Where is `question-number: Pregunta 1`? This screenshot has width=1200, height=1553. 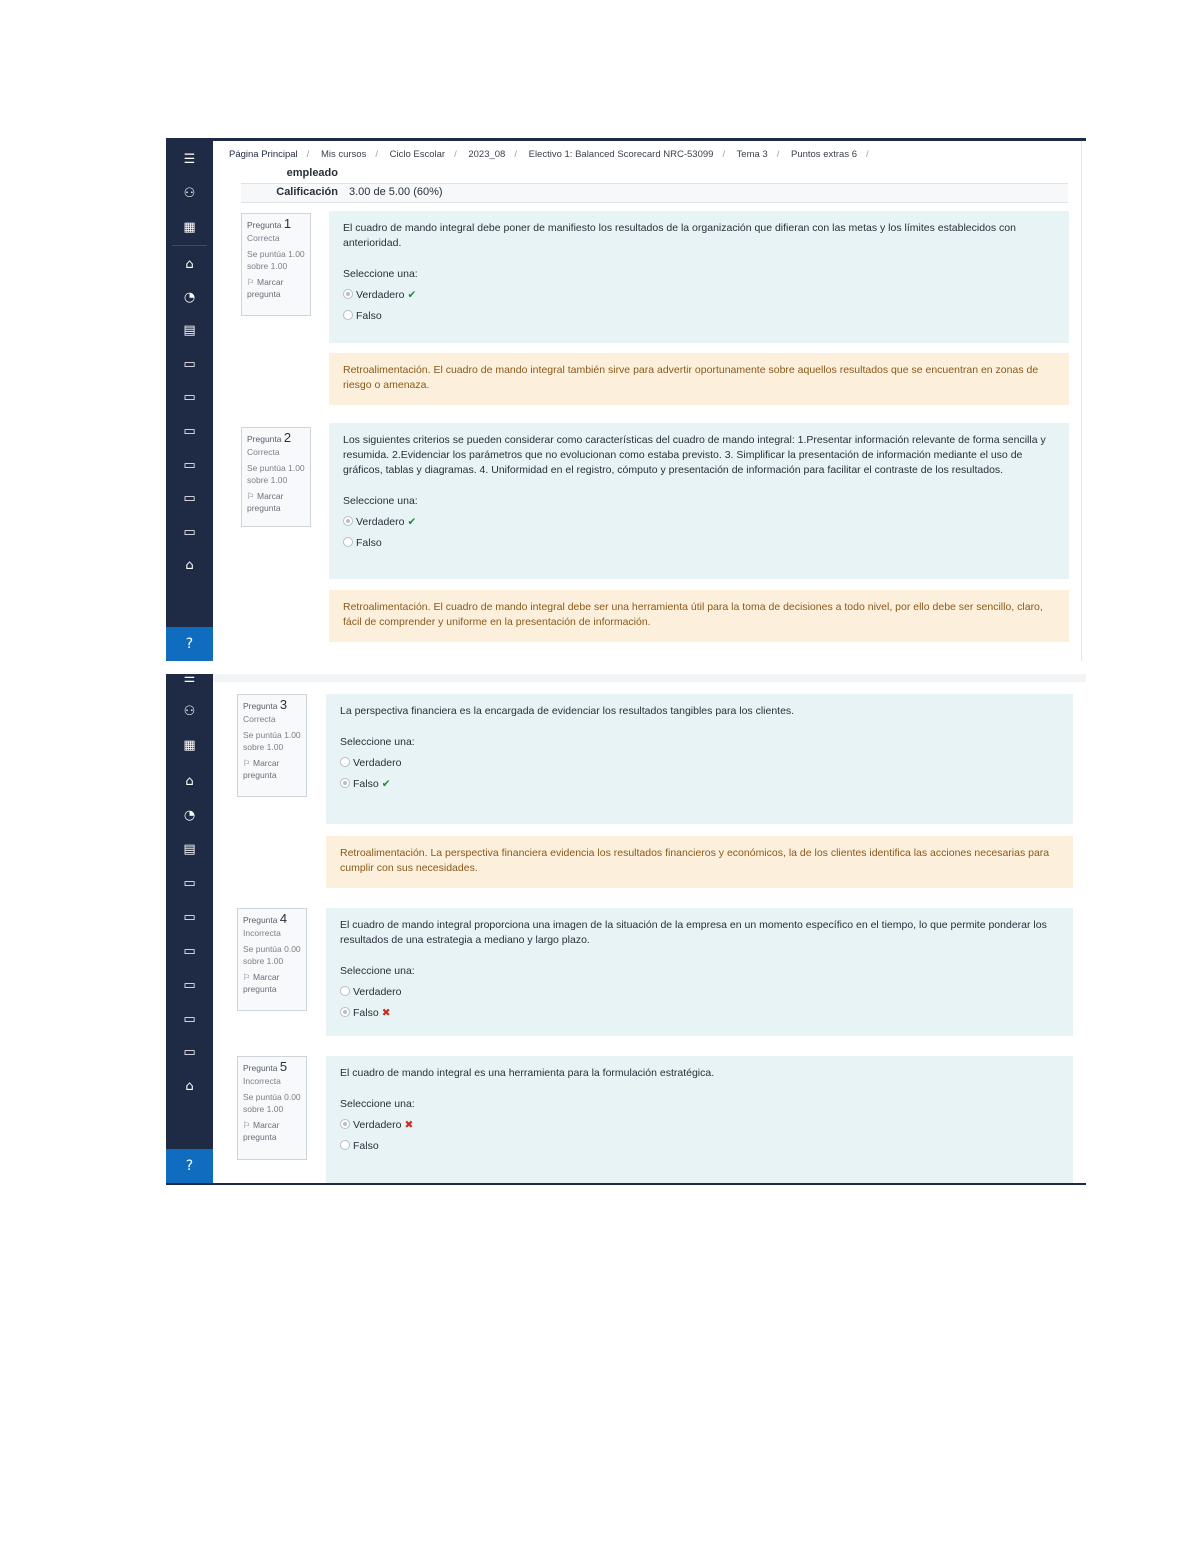 question-number: Pregunta 1 is located at coordinates (269, 223).